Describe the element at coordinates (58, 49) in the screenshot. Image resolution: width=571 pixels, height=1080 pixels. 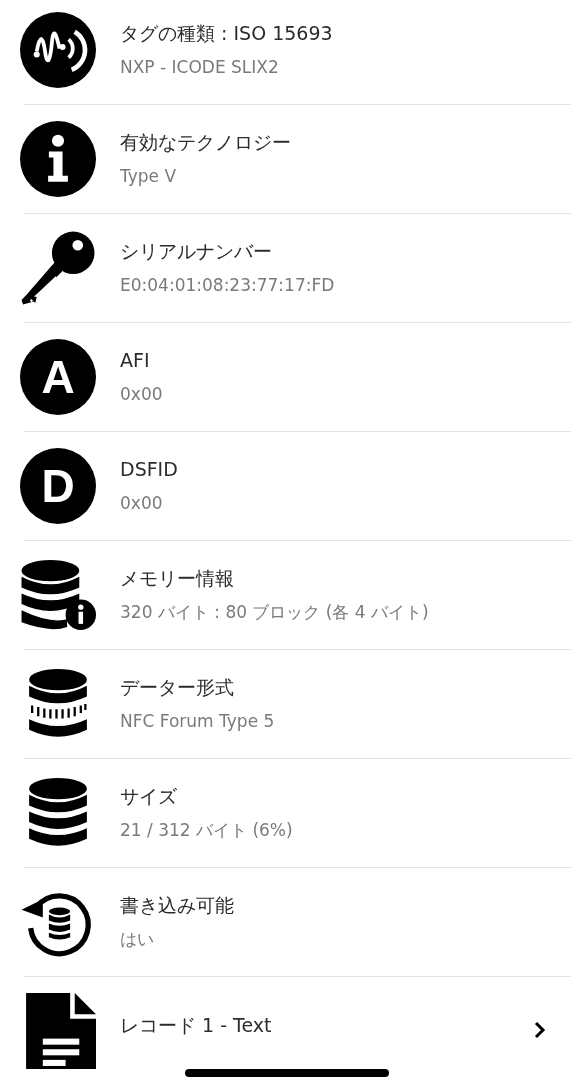
I see `wave-signal-icon` at that location.